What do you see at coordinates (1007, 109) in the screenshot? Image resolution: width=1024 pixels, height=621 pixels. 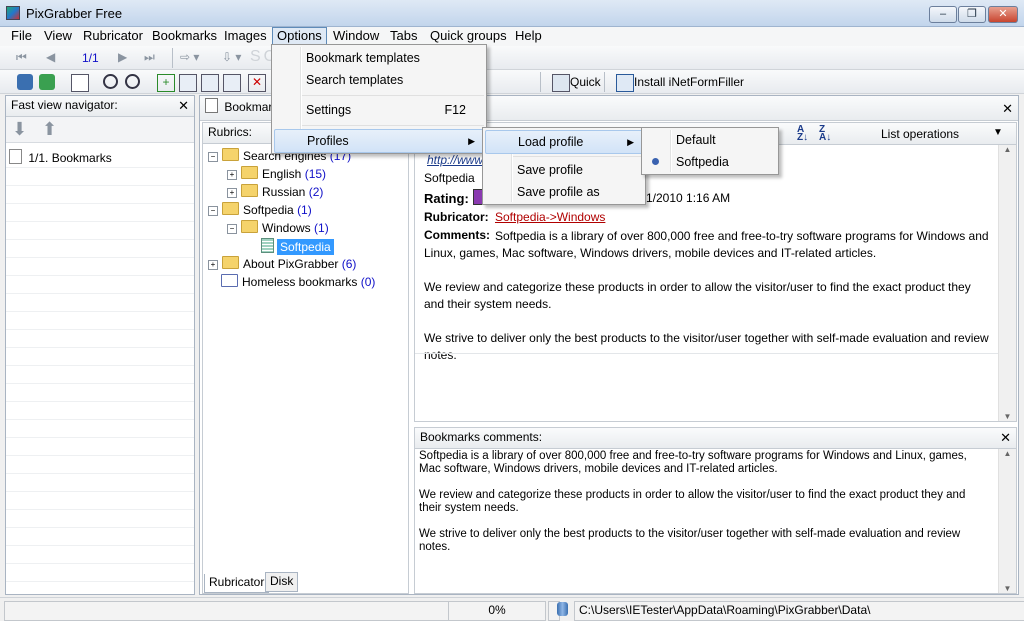 I see `close-bookmarks-icon: ✕` at bounding box center [1007, 109].